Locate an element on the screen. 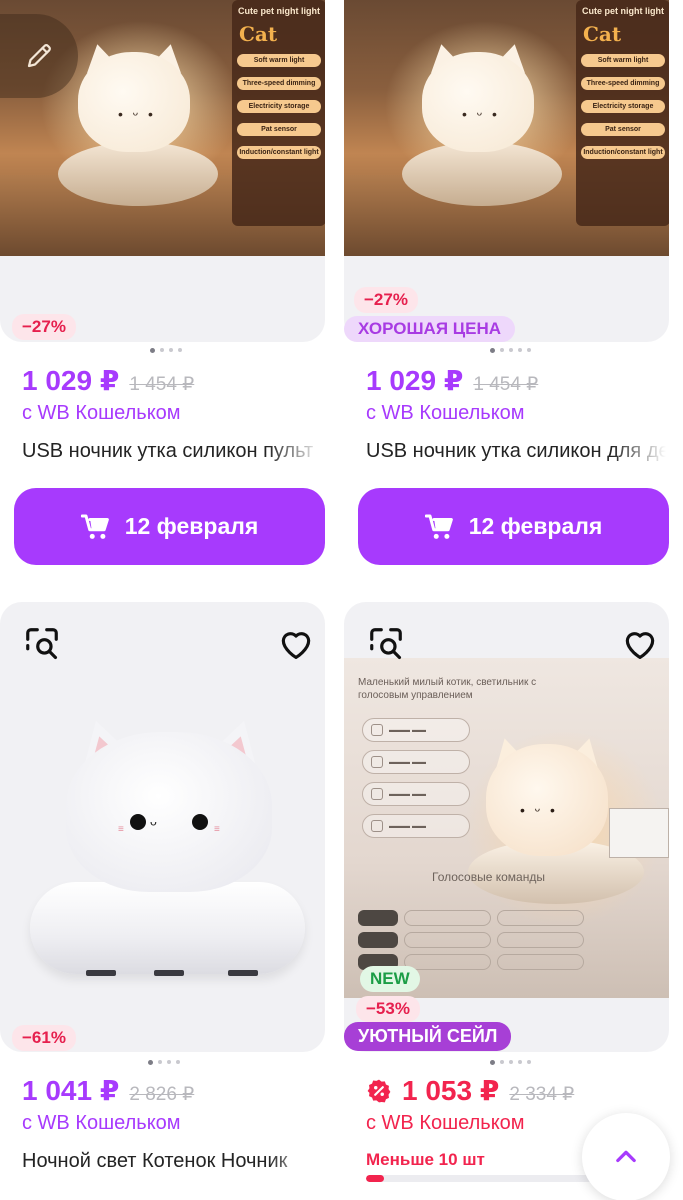 The height and width of the screenshot is (1200, 683). old-price: 2 334 ₽ is located at coordinates (542, 1094).